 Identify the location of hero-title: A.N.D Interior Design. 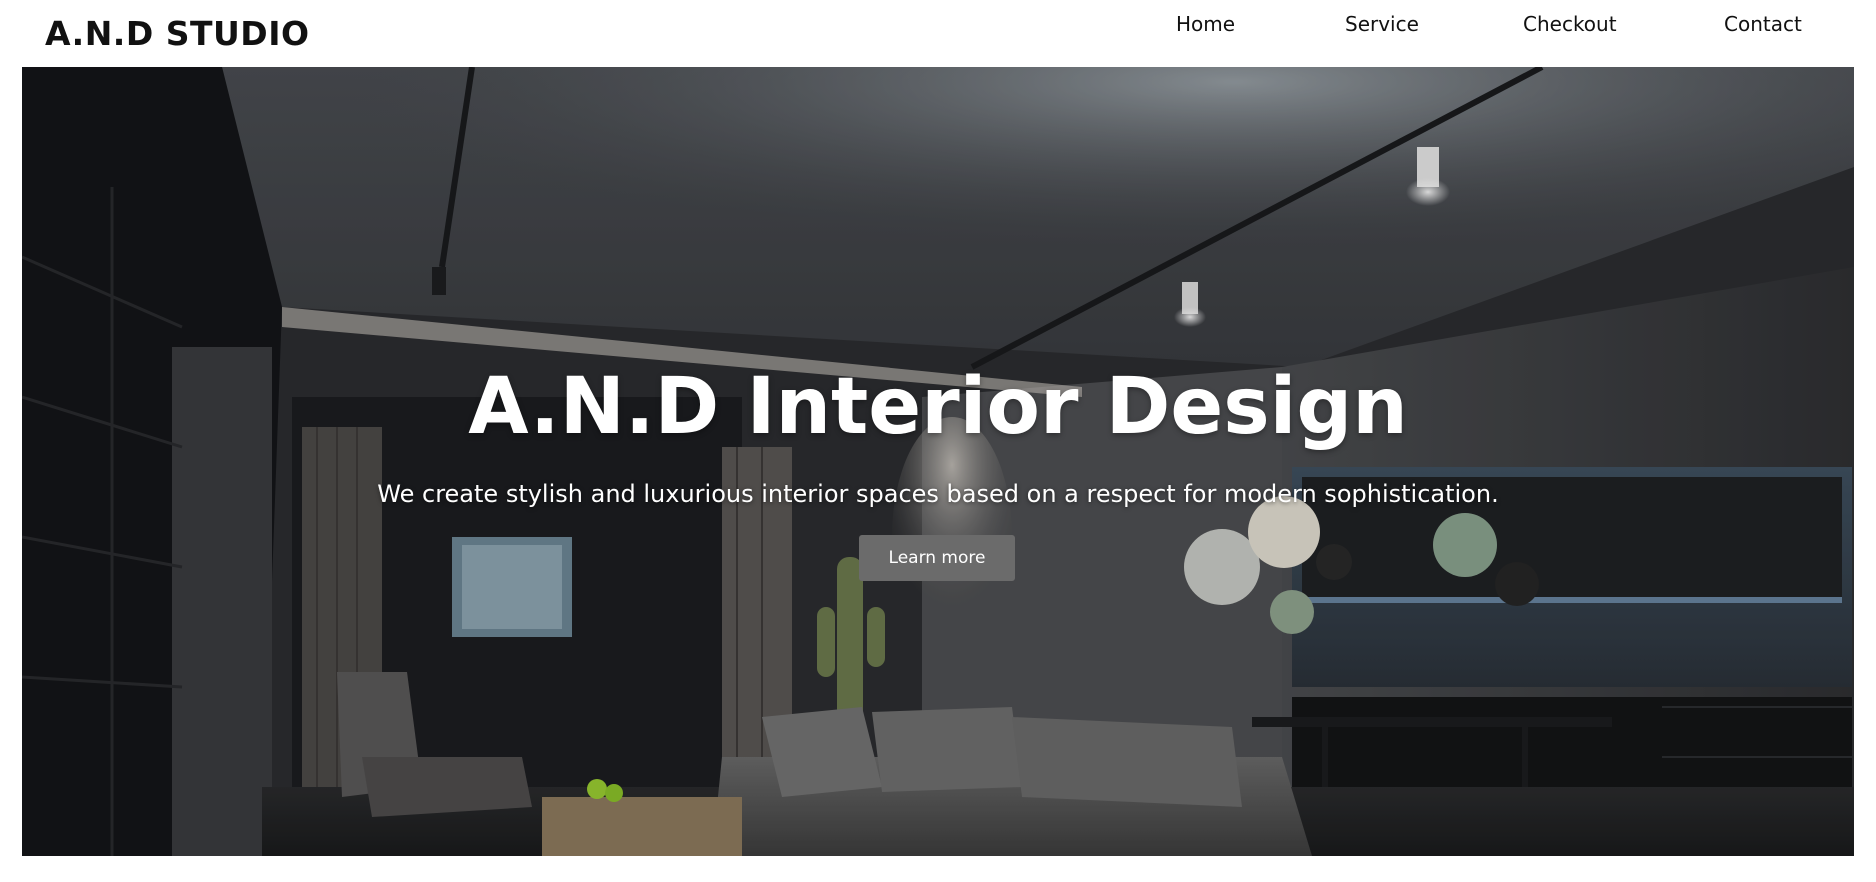
(938, 407).